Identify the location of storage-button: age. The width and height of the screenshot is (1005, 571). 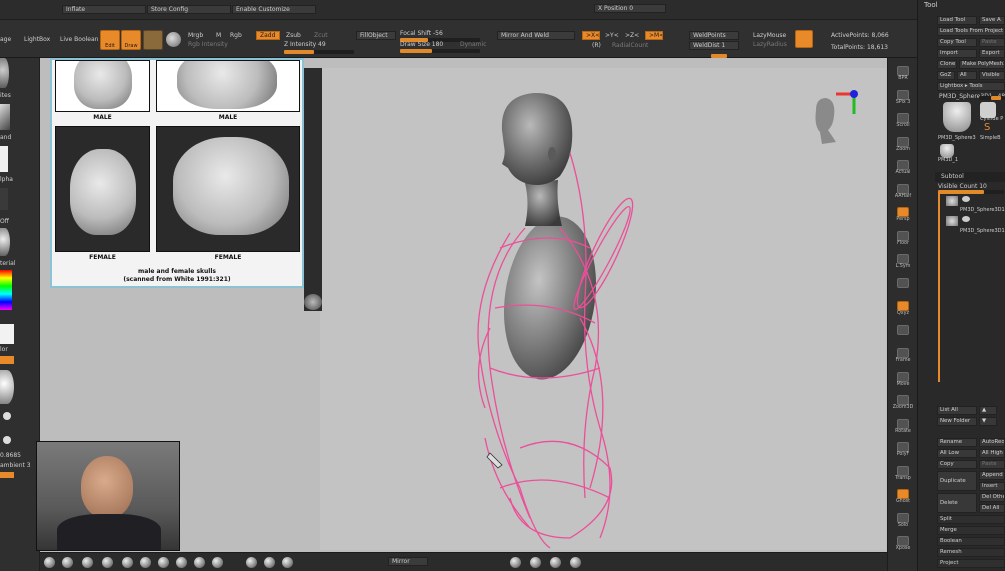
(5, 40).